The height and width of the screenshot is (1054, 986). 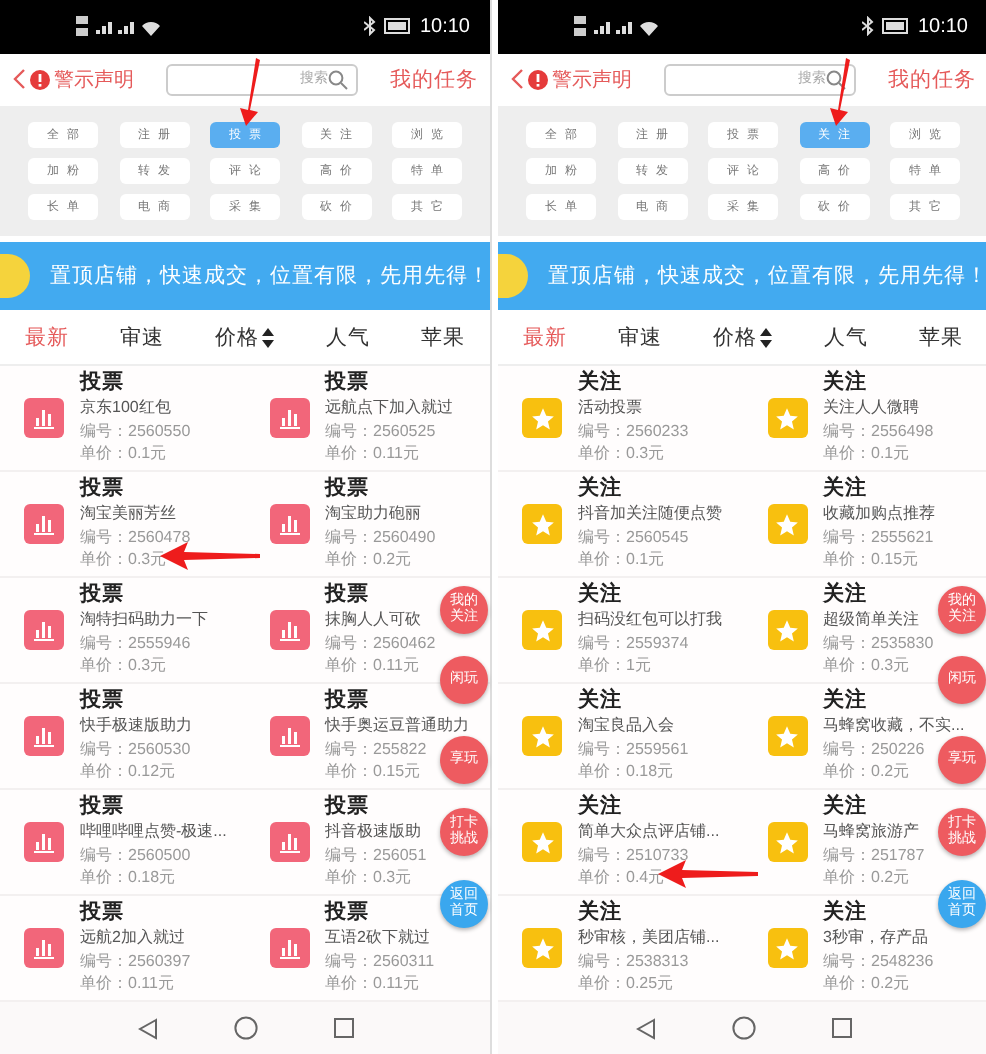 What do you see at coordinates (650, 620) in the screenshot?
I see `task-title: 扫码没红包可以打我` at bounding box center [650, 620].